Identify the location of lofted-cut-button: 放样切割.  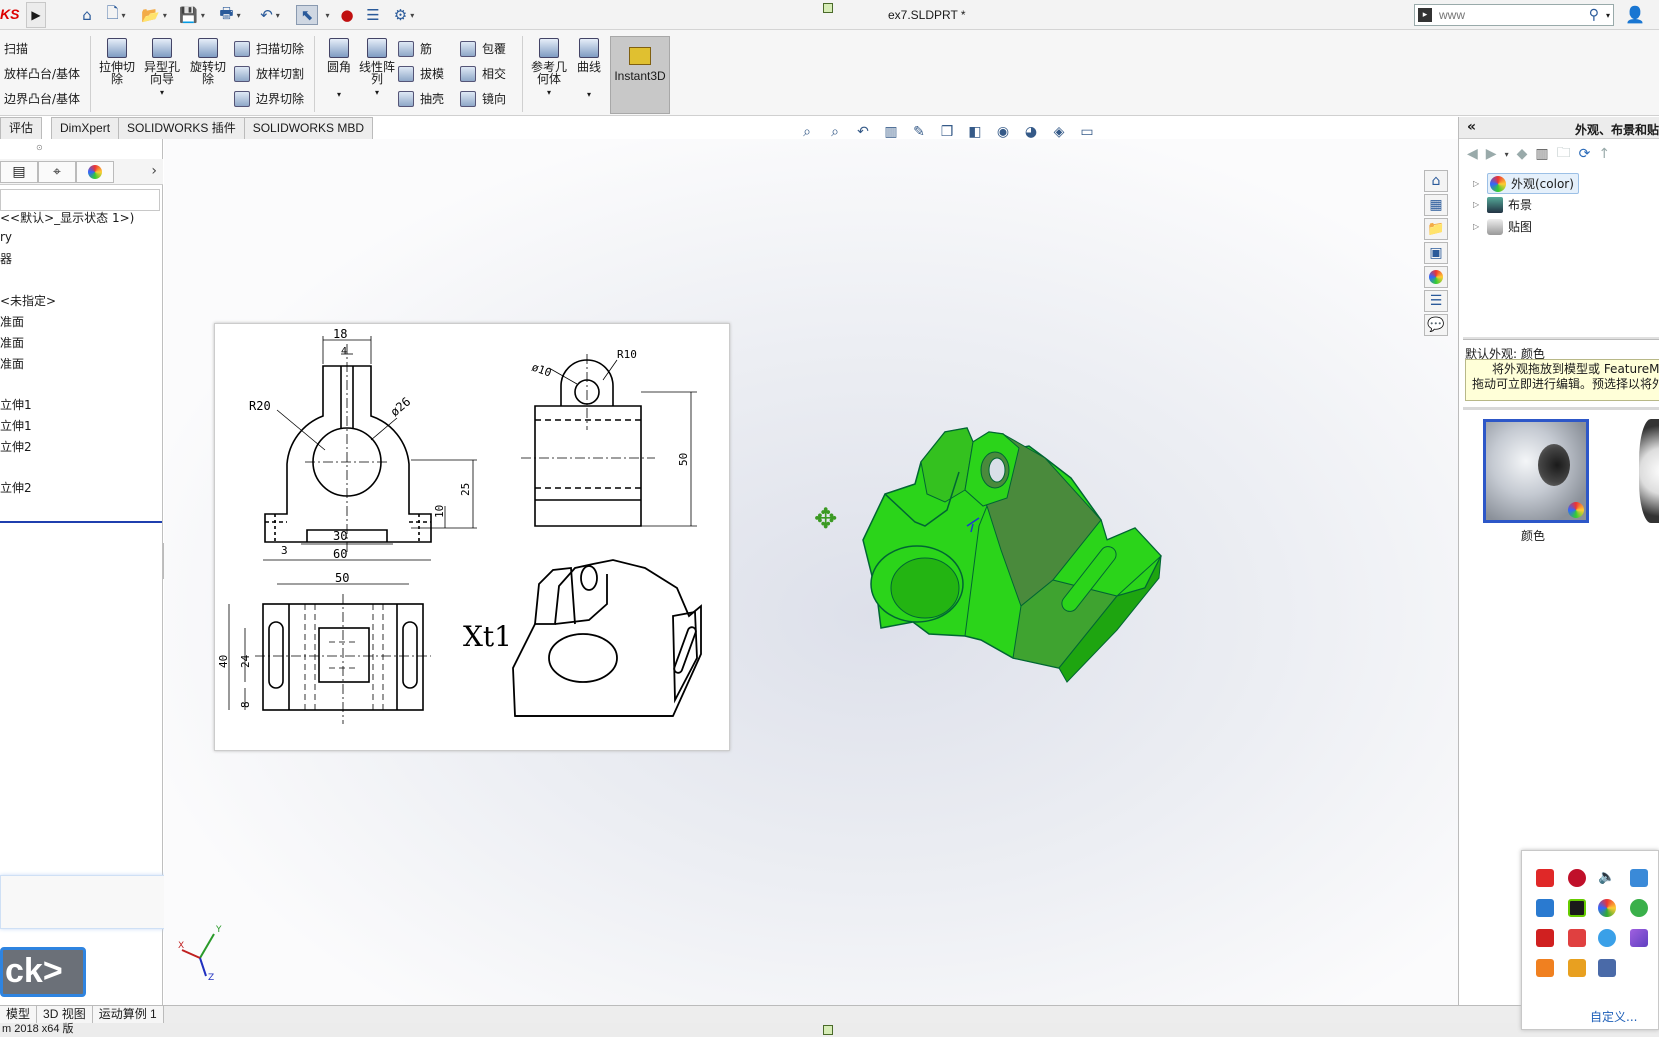
(269, 73).